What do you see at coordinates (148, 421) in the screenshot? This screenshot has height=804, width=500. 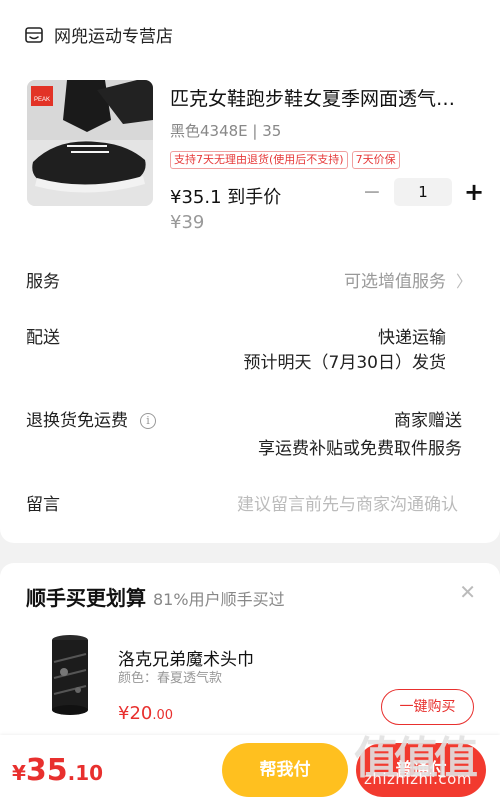 I see `info-icon: i` at bounding box center [148, 421].